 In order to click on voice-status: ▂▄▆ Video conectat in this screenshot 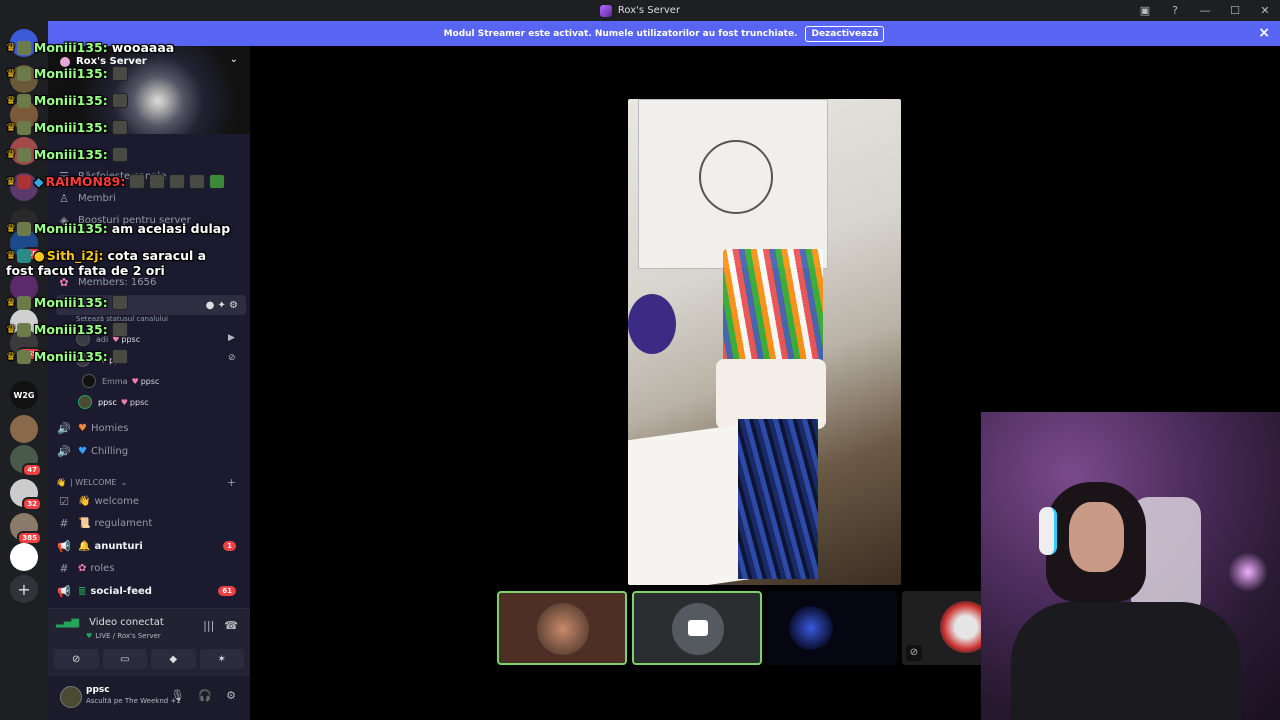, I will do `click(110, 622)`.